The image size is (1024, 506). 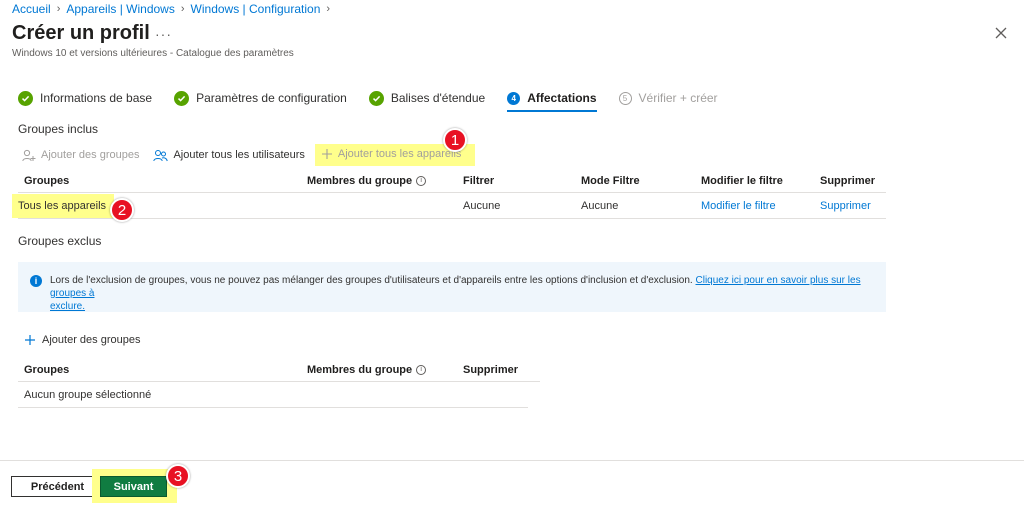 What do you see at coordinates (850, 206) in the screenshot?
I see `delete-link: Supprimer` at bounding box center [850, 206].